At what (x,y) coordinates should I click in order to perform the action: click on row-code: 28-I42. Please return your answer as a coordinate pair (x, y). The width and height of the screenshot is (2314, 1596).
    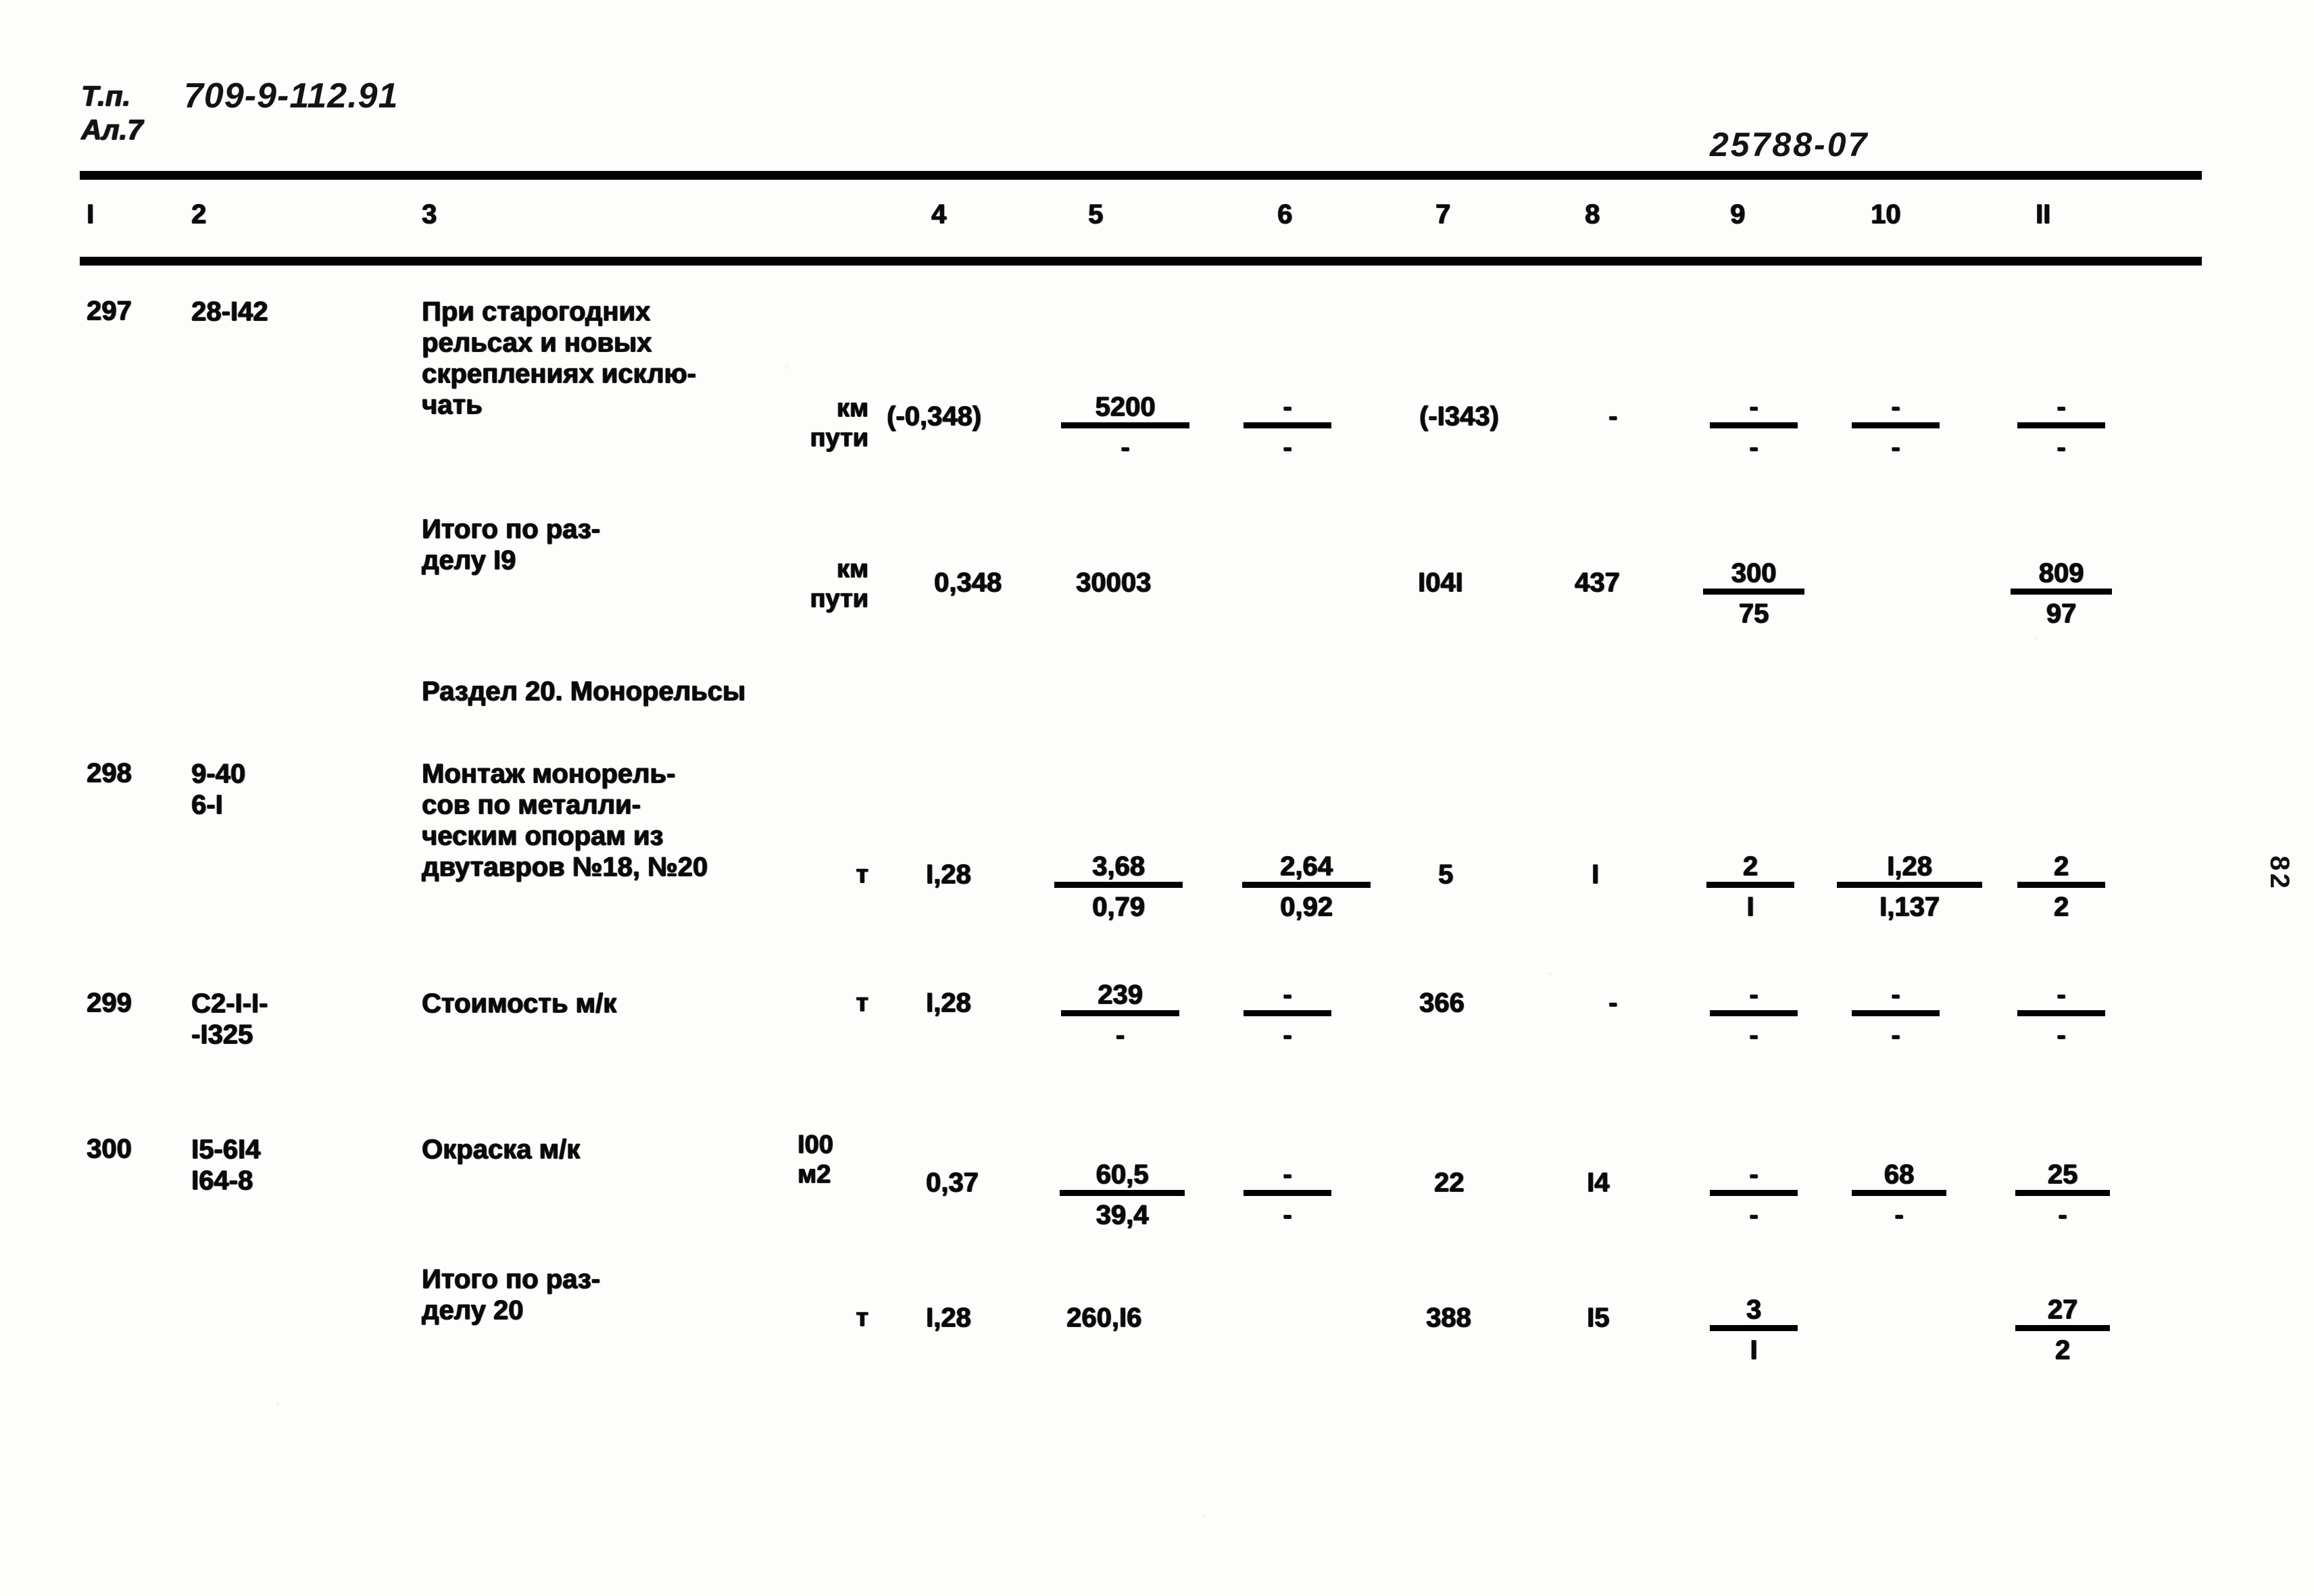
    Looking at the image, I should click on (229, 311).